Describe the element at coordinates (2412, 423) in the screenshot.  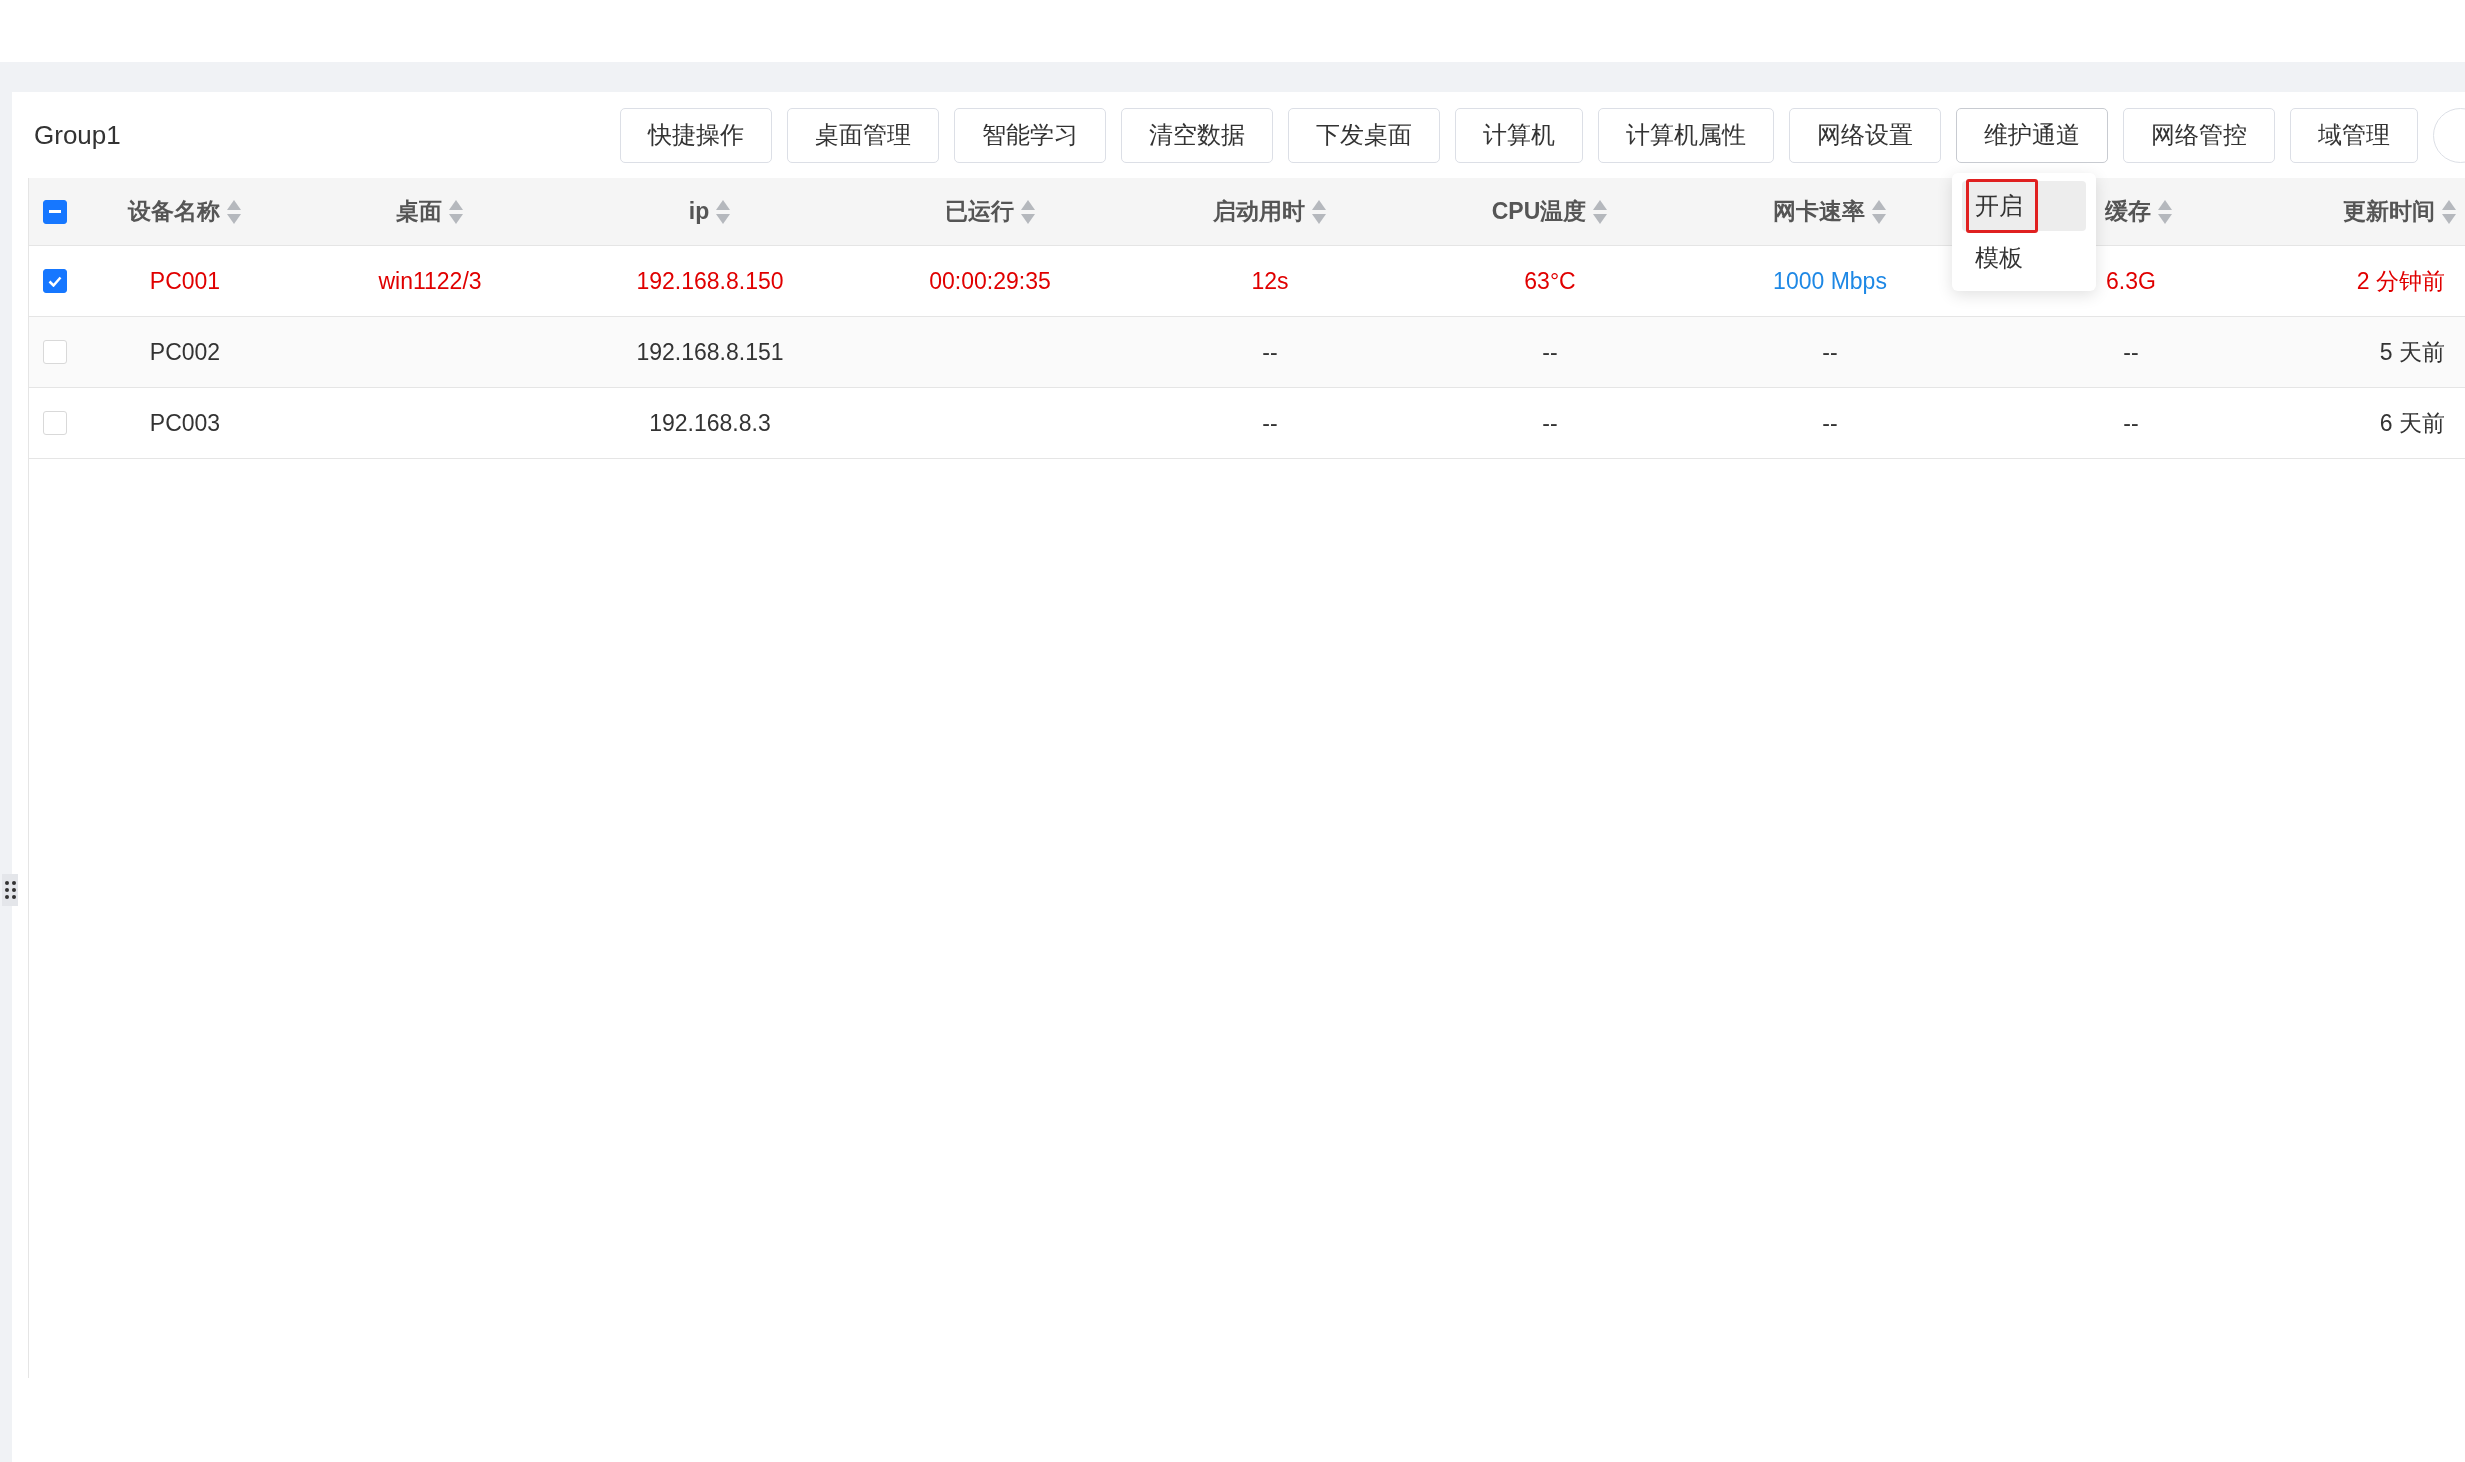
I see `table-cell-text: 6 天前` at that location.